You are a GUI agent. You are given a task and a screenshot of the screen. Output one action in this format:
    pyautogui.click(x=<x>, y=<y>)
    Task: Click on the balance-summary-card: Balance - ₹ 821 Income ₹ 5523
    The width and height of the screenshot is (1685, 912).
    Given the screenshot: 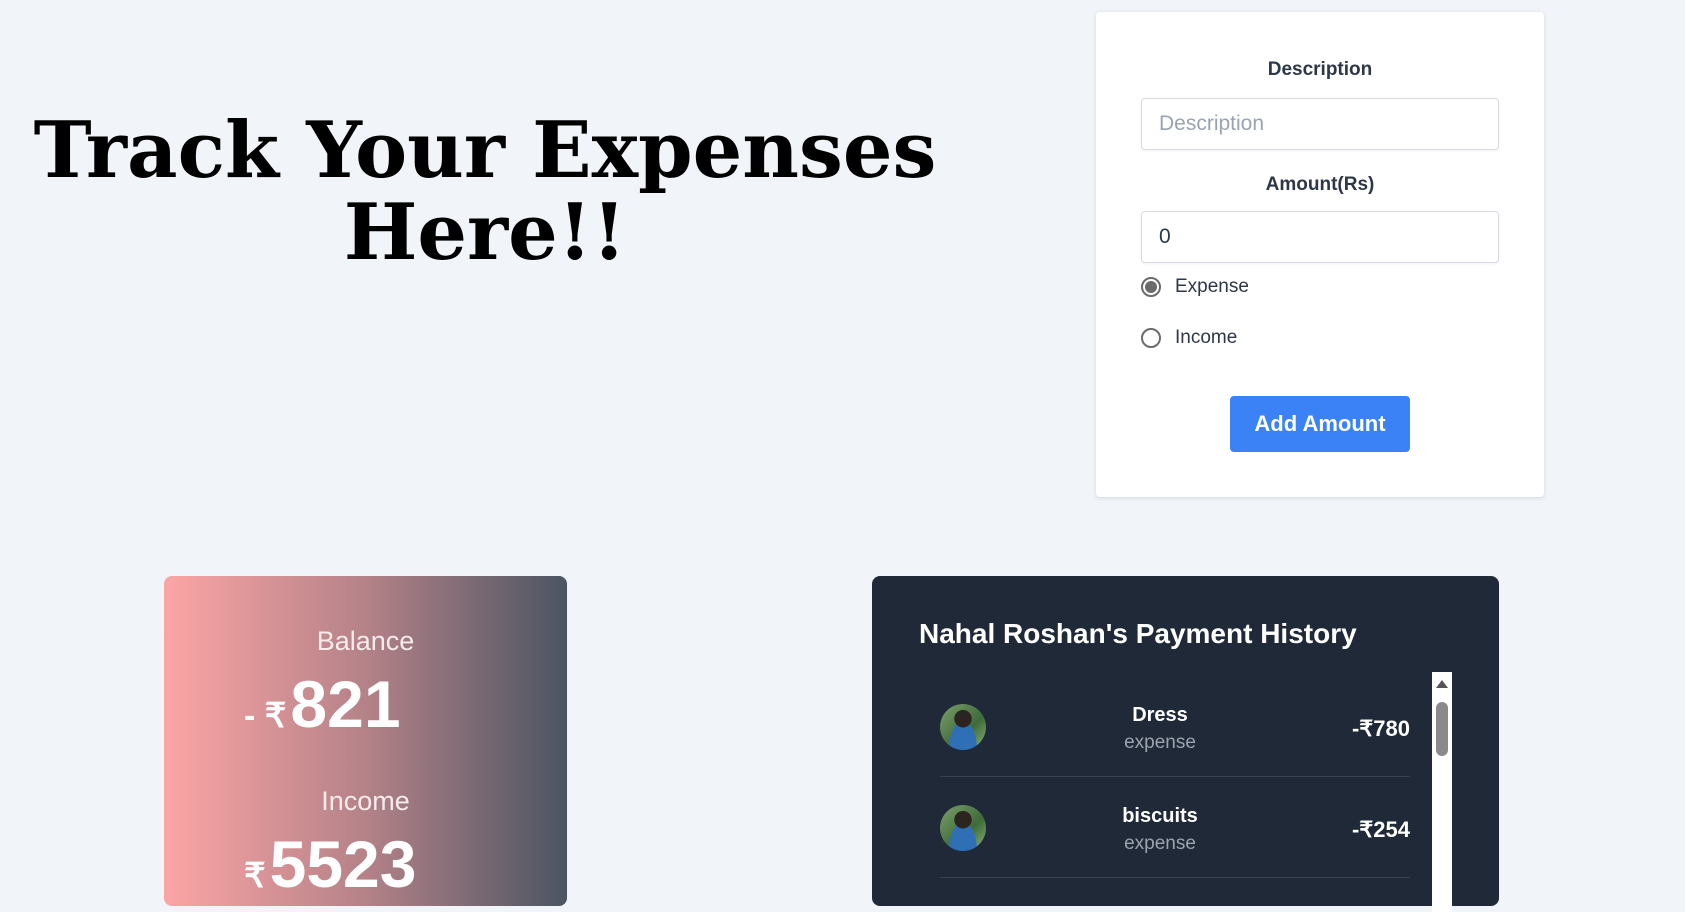 What is the action you would take?
    pyautogui.click(x=365, y=741)
    